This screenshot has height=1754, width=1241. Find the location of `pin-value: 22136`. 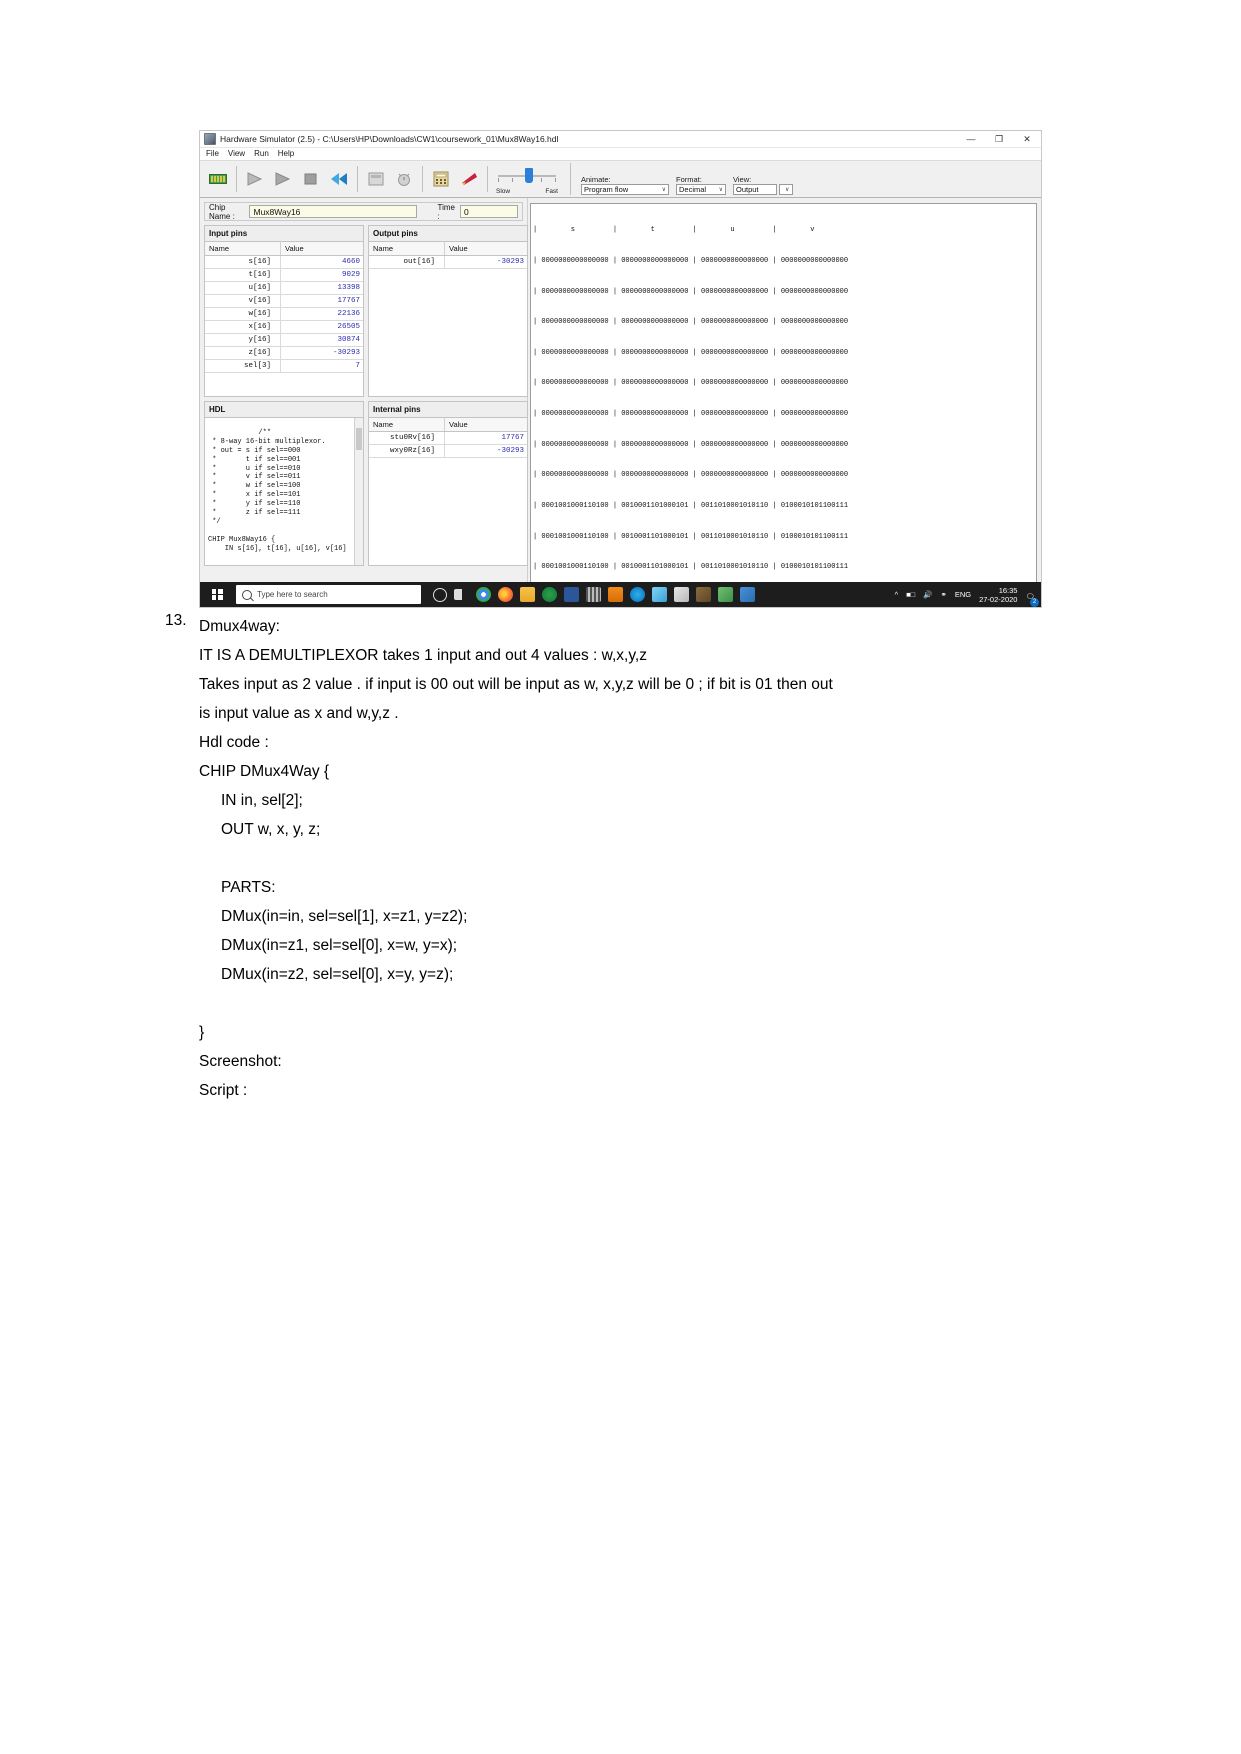

pin-value: 22136 is located at coordinates (322, 314).